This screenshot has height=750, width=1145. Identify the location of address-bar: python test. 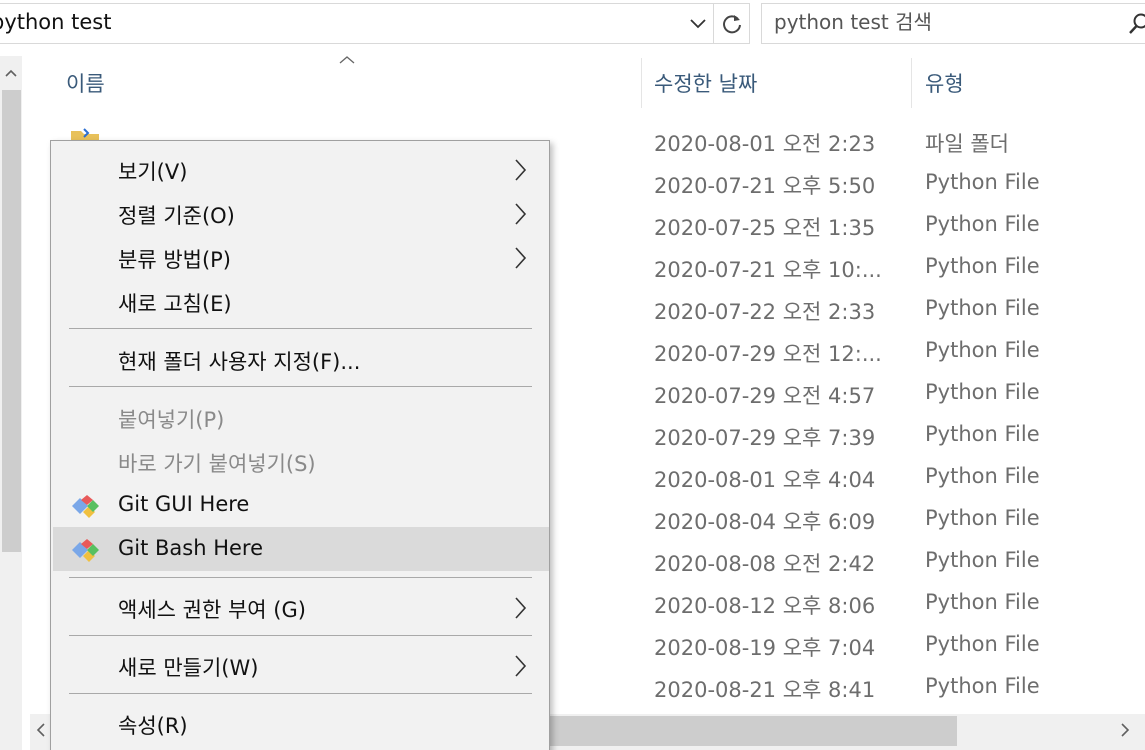
(572, 23).